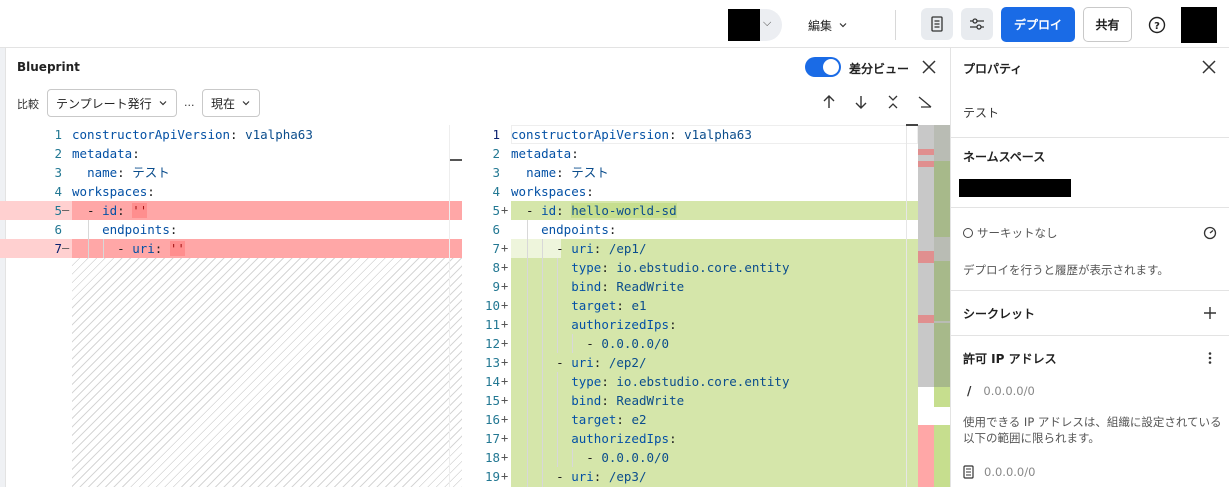 This screenshot has width=1229, height=487. What do you see at coordinates (1090, 290) in the screenshot?
I see `divider` at bounding box center [1090, 290].